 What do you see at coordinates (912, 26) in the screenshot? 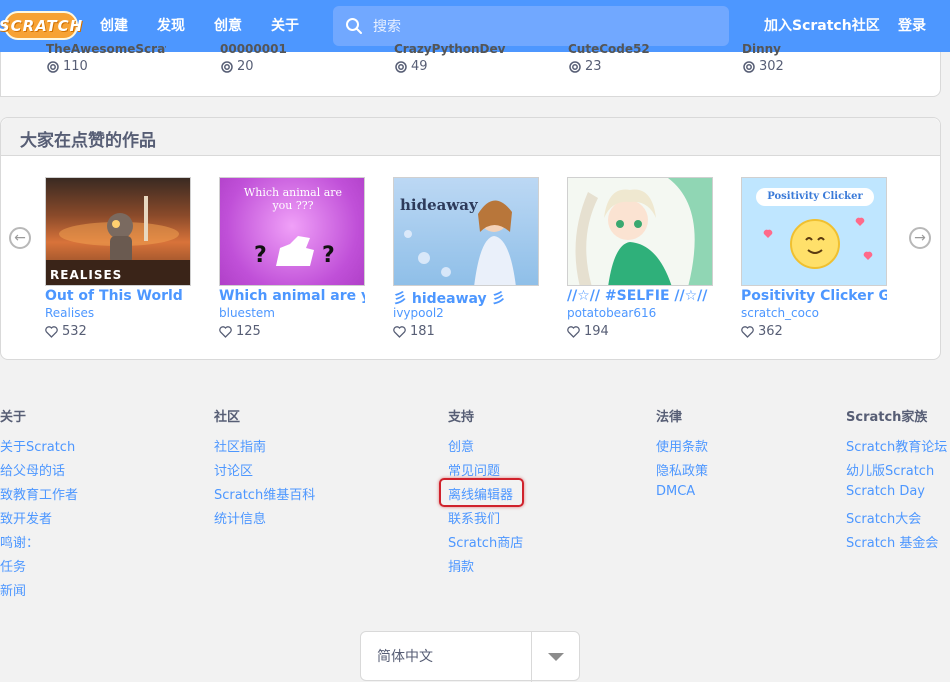
I see `signin-button: 登录` at bounding box center [912, 26].